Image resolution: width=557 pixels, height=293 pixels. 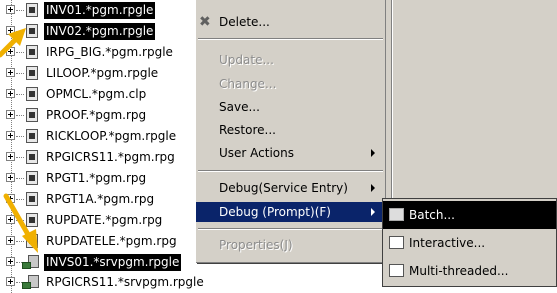 What do you see at coordinates (125, 282) in the screenshot?
I see `tree-item-label: RPGICRS11.*srvpgm.rpgle` at bounding box center [125, 282].